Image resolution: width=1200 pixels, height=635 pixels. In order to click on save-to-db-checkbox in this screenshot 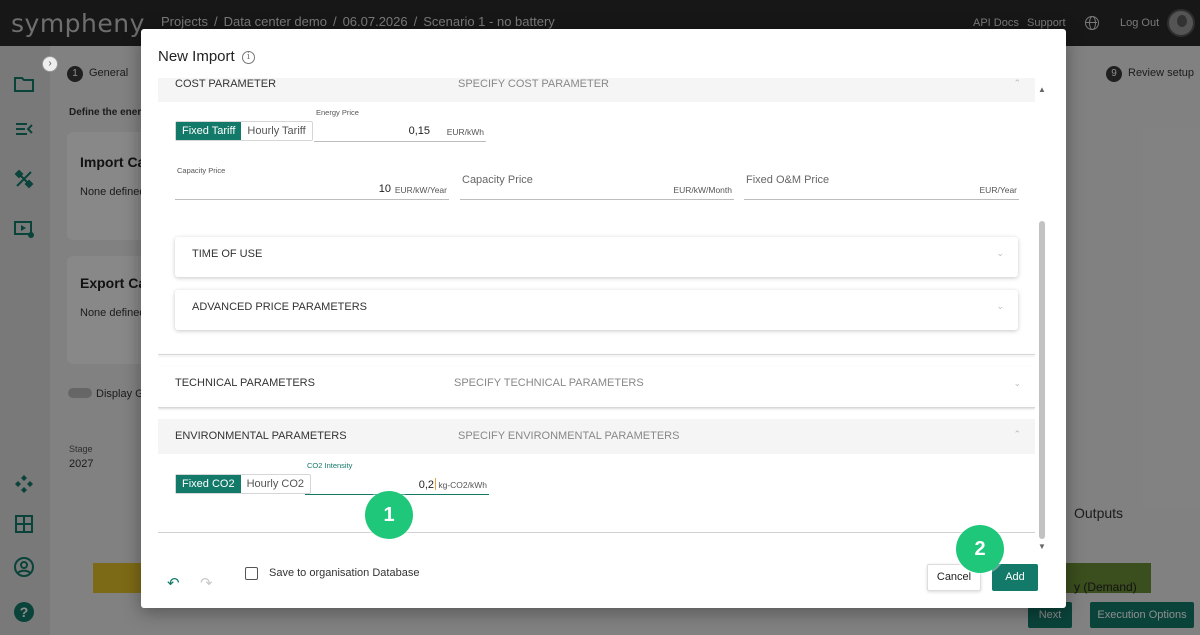, I will do `click(251, 573)`.